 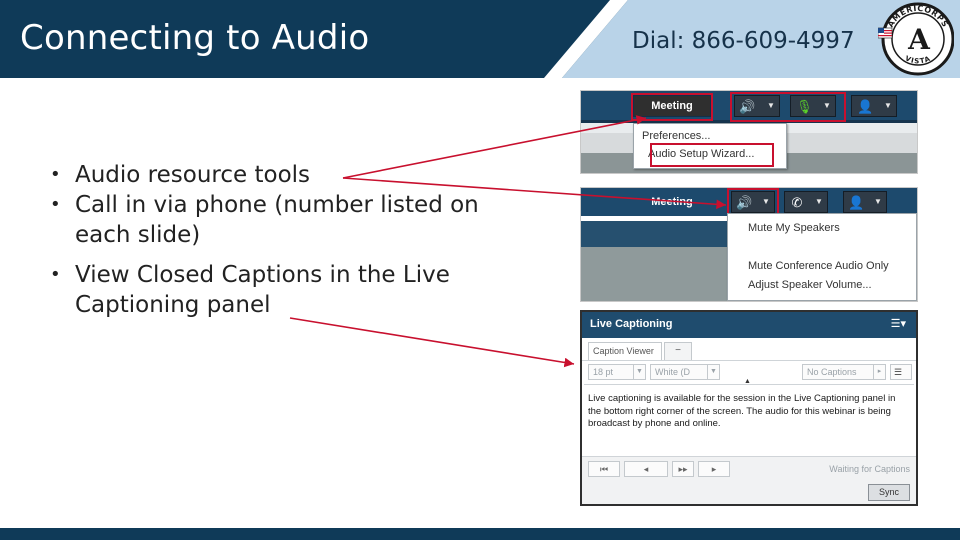 What do you see at coordinates (714, 469) in the screenshot?
I see `next-button: ▸` at bounding box center [714, 469].